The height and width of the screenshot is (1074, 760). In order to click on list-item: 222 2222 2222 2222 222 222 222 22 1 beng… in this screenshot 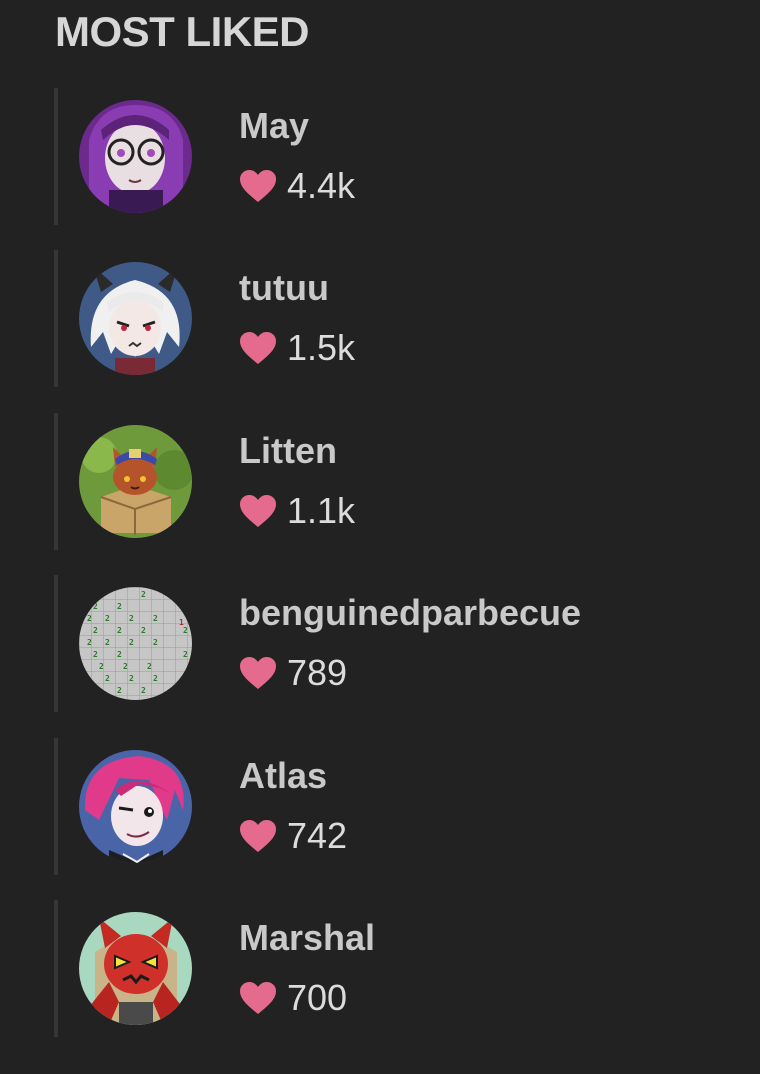, I will do `click(407, 644)`.